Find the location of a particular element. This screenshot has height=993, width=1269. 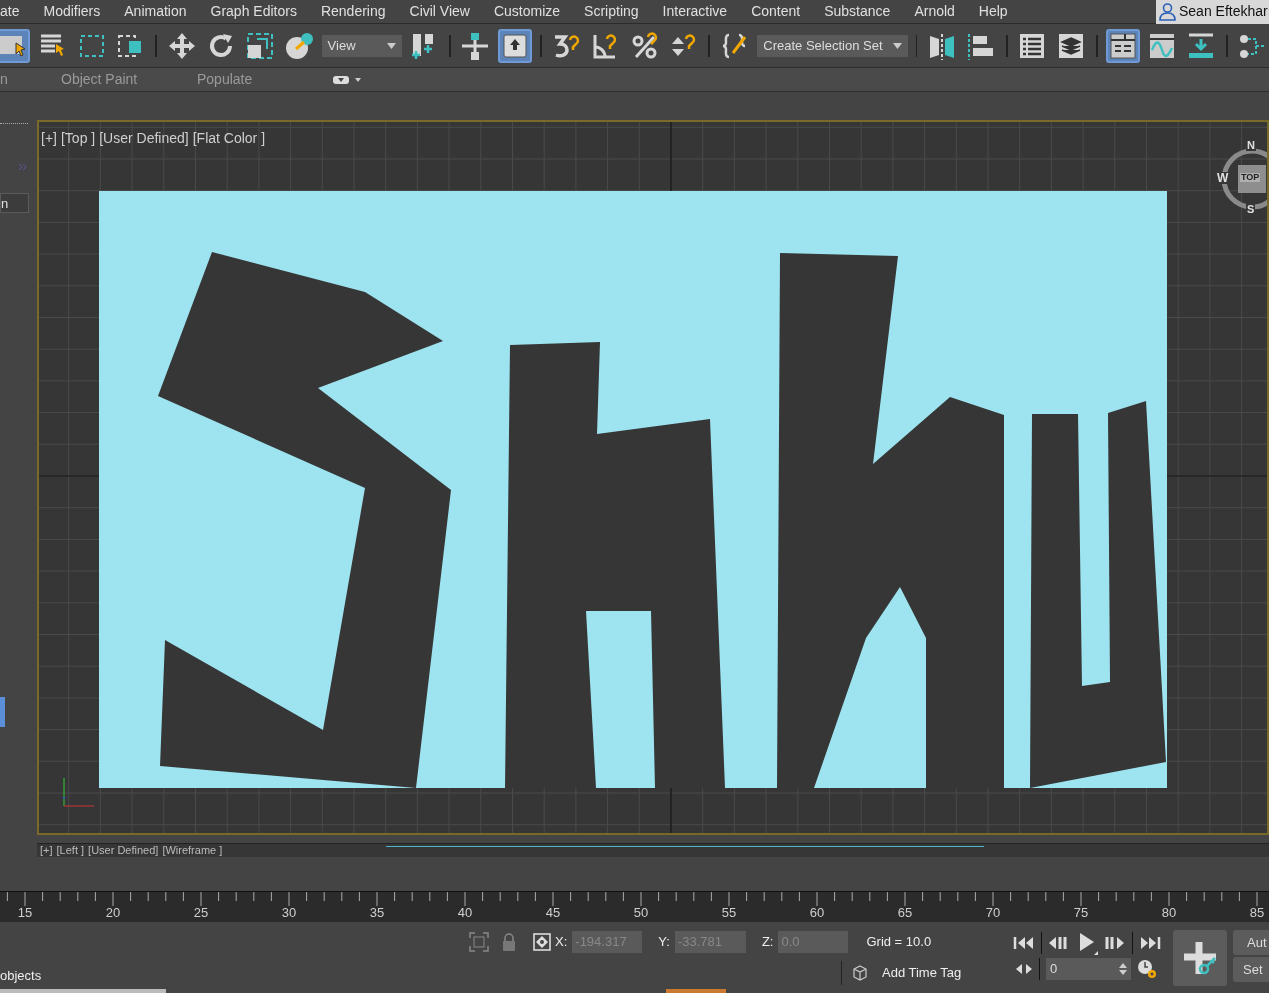

y-label: Y: is located at coordinates (664, 942).